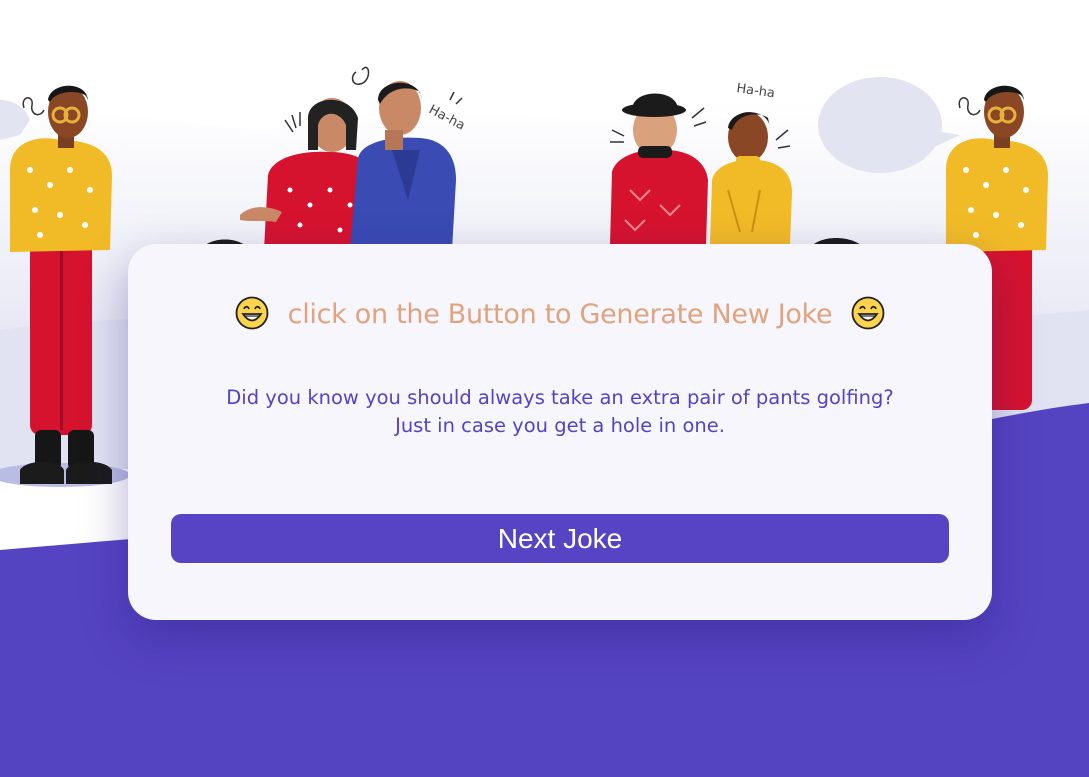 The width and height of the screenshot is (1089, 777). I want to click on heading-text: click on the Button to Generate New Joke, so click(560, 314).